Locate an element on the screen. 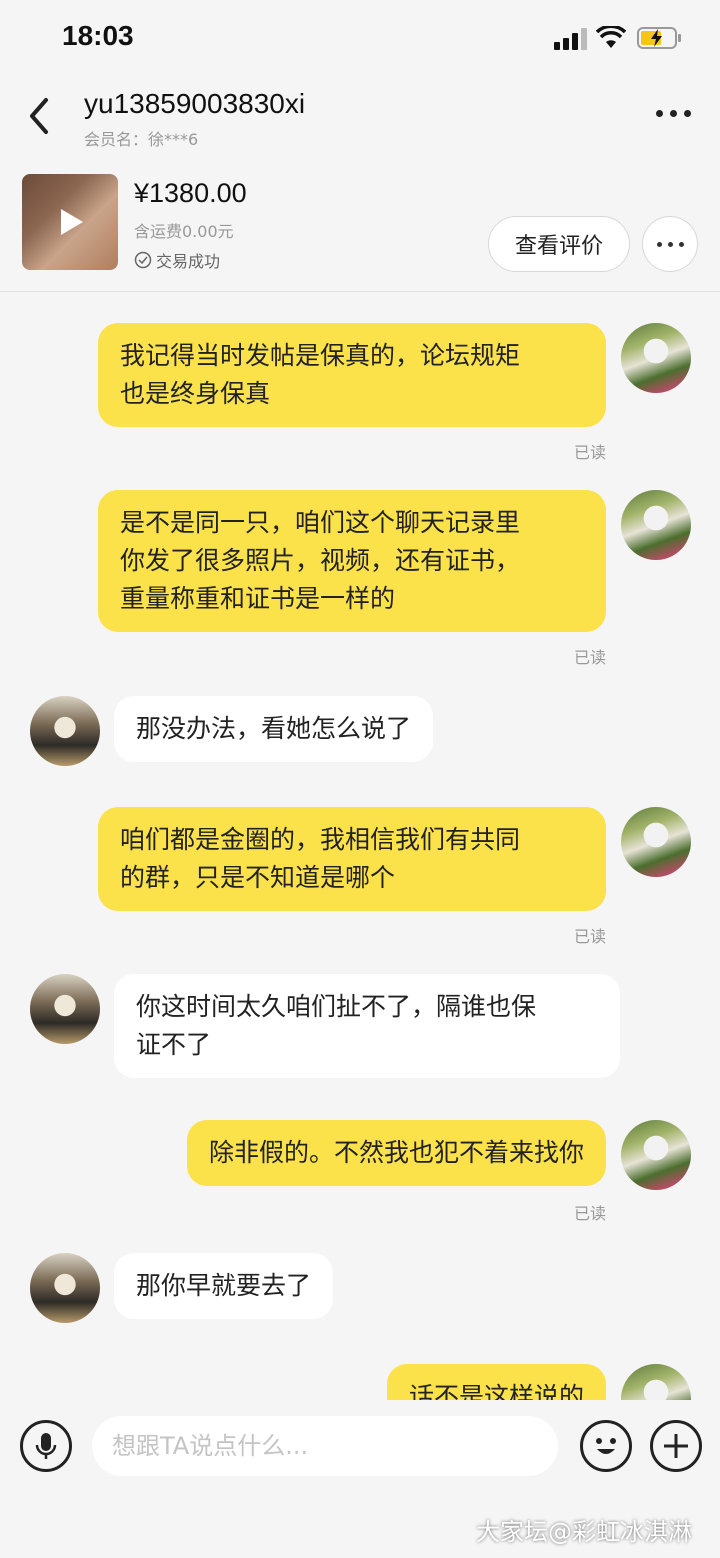  microphone-icon is located at coordinates (46, 1446).